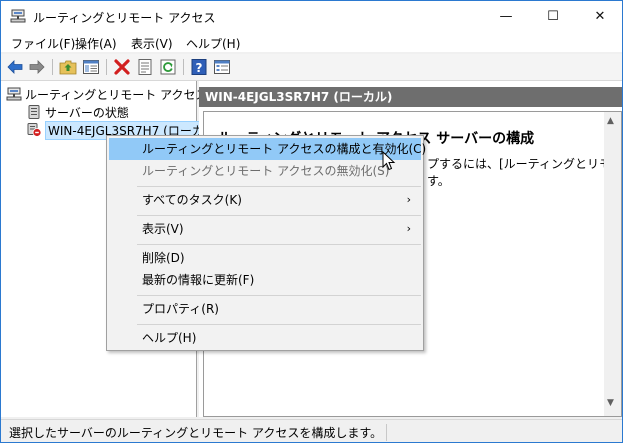  What do you see at coordinates (18, 16) in the screenshot?
I see `routing-app-icon` at bounding box center [18, 16].